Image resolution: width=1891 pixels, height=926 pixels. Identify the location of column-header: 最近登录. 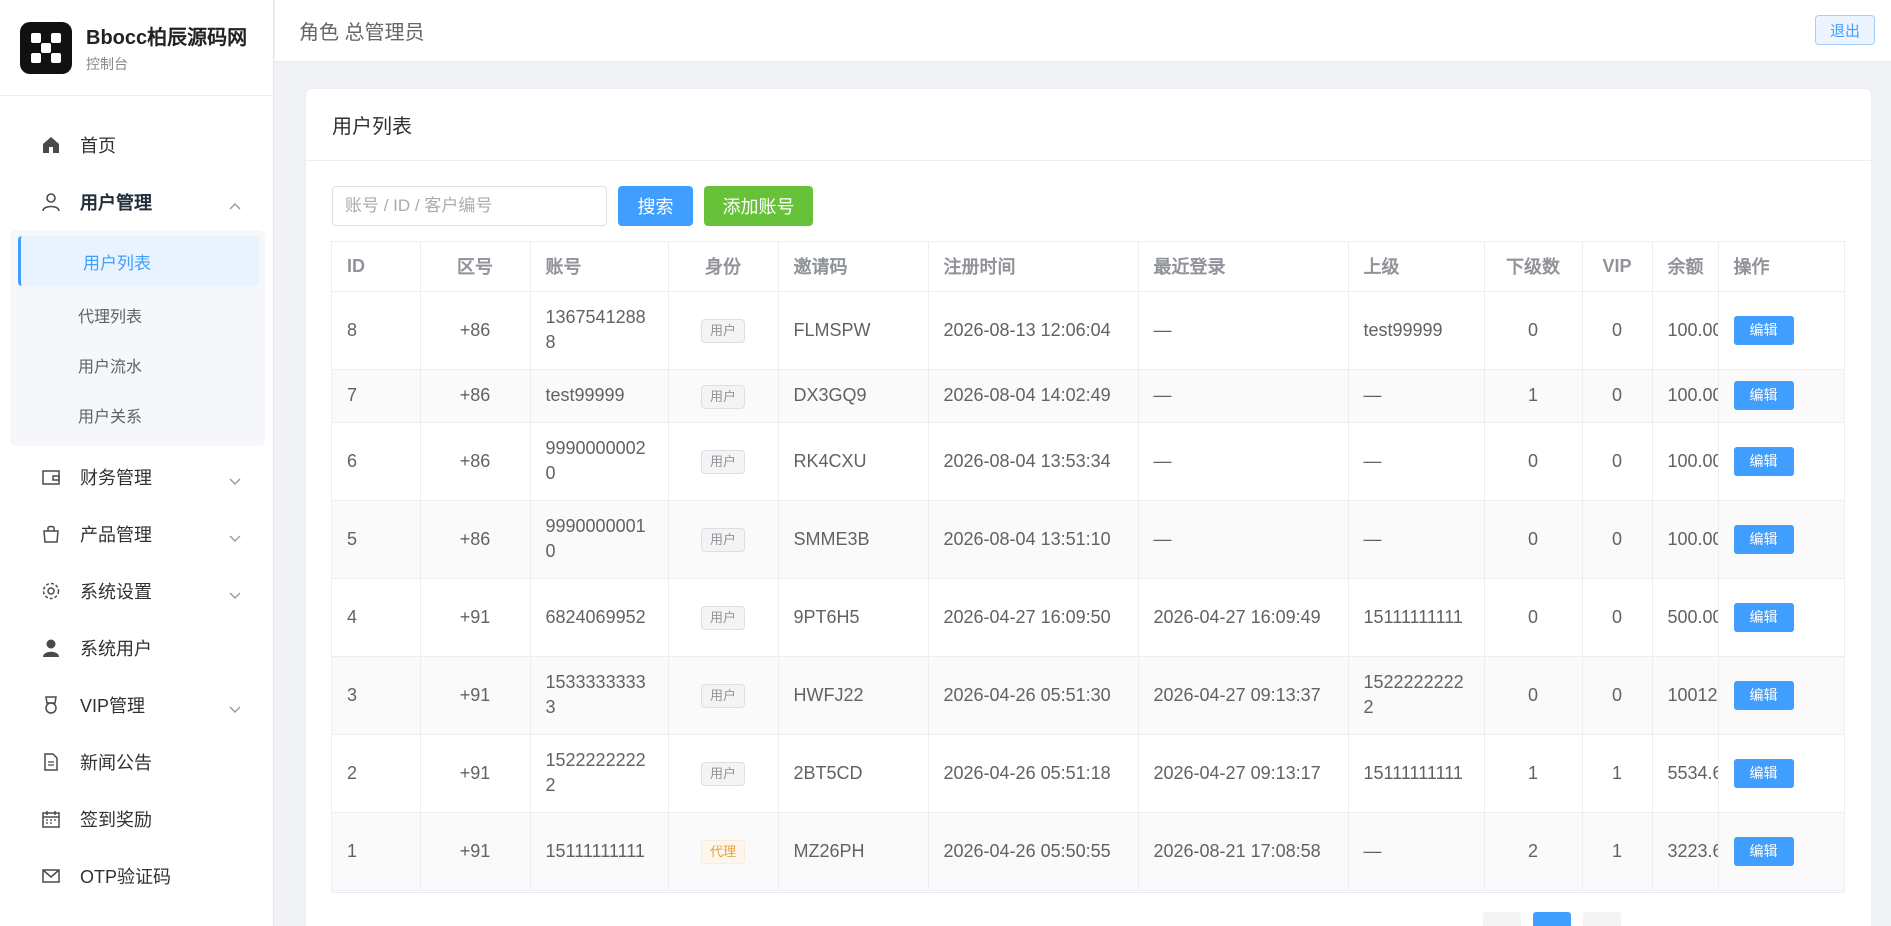
(1243, 267).